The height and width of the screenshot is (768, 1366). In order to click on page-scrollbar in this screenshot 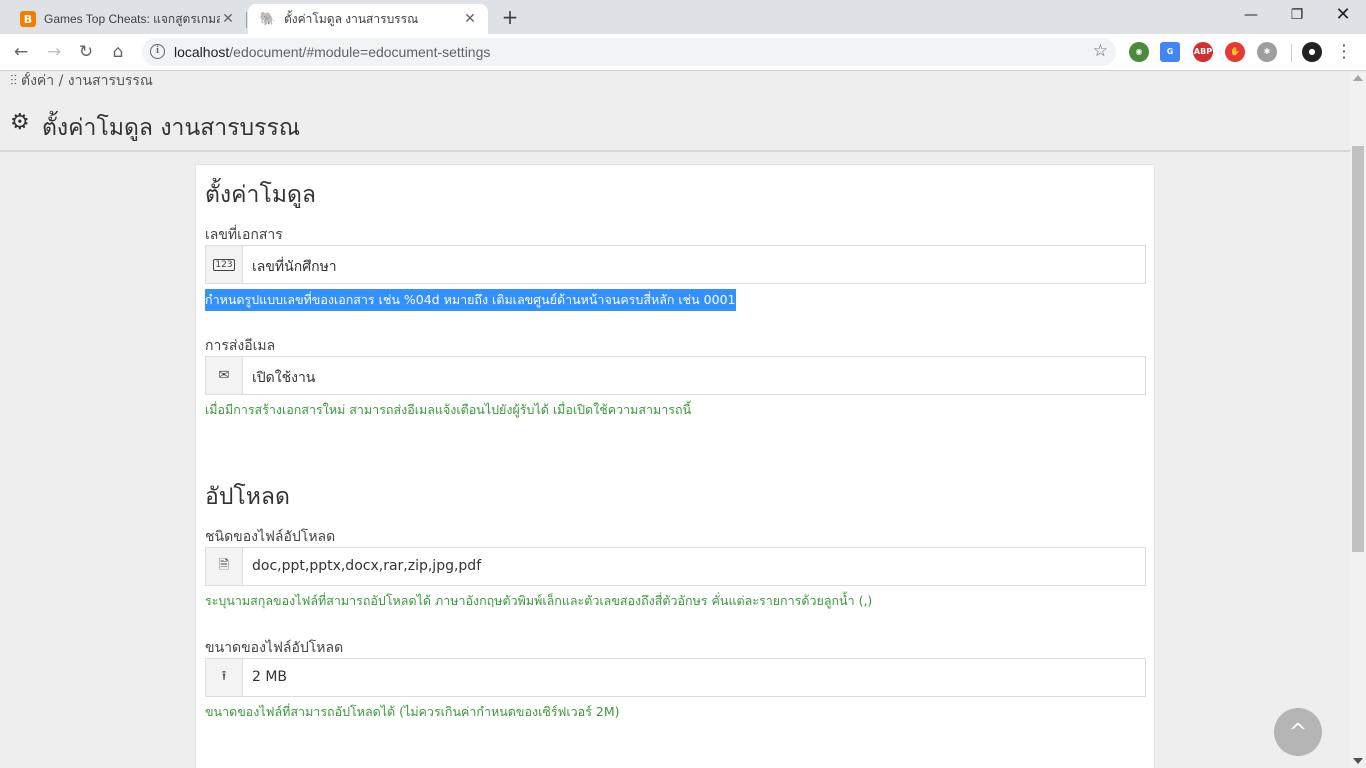, I will do `click(1358, 420)`.